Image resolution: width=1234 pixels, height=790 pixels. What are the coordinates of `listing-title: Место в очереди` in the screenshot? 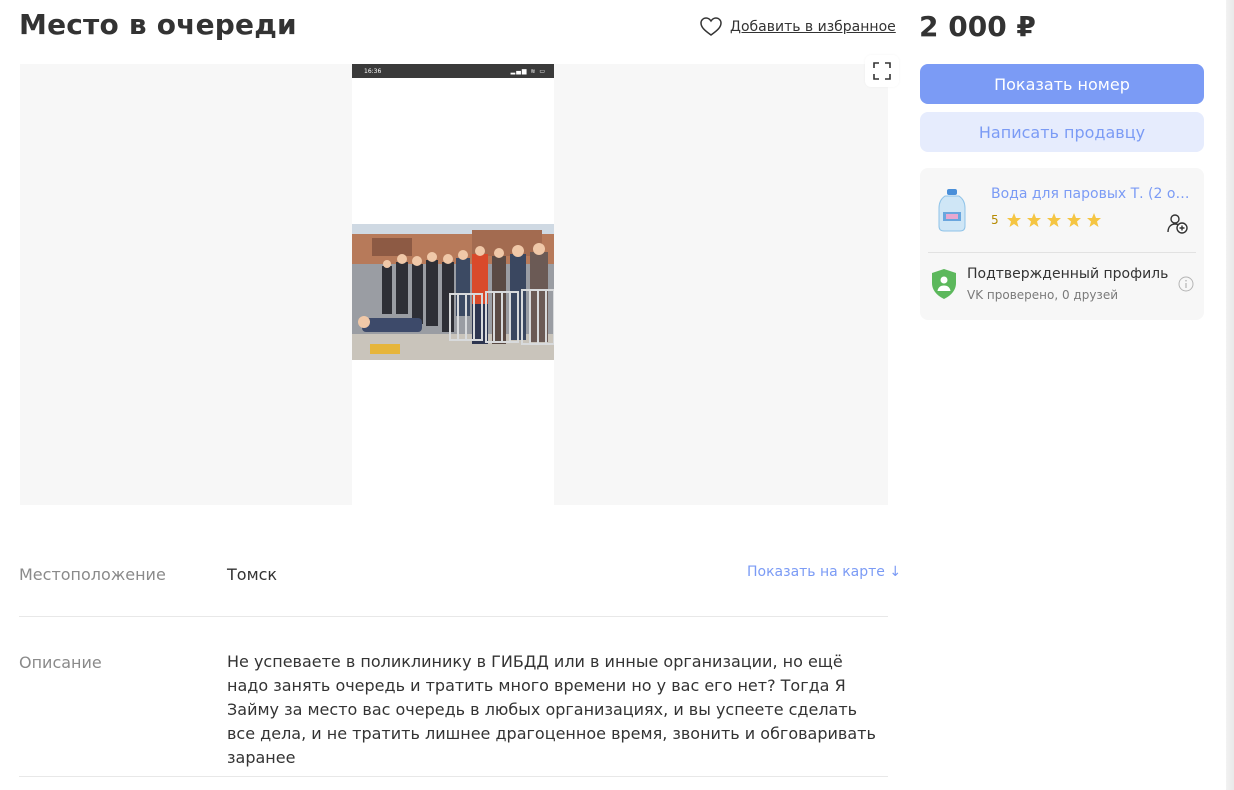 It's located at (158, 24).